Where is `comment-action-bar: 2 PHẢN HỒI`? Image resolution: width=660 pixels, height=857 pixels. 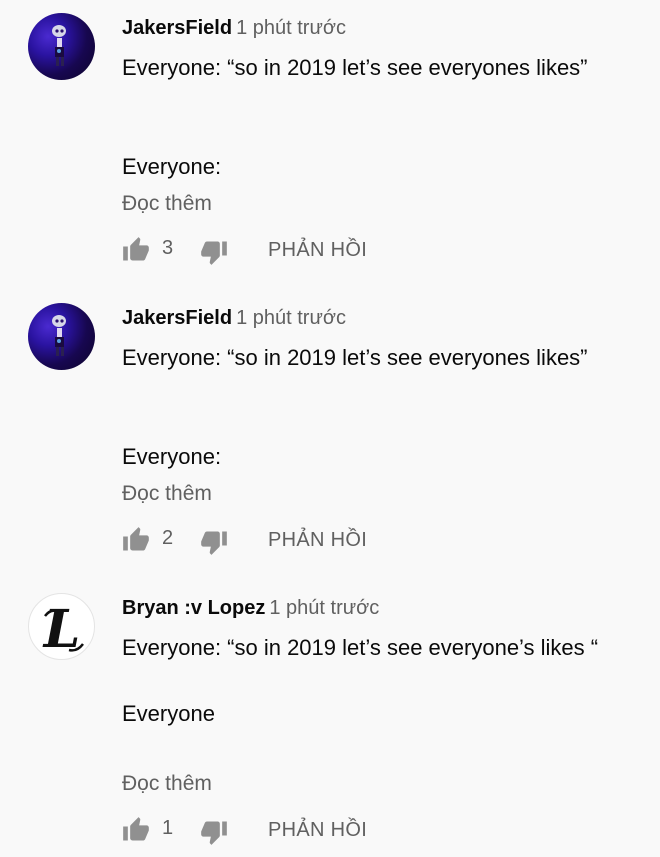
comment-action-bar: 2 PHẢN HỒI is located at coordinates (322, 541).